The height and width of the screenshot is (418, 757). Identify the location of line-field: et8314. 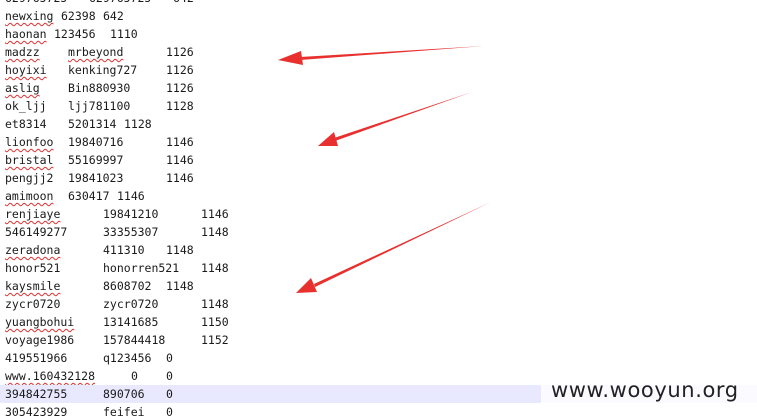
(26, 124).